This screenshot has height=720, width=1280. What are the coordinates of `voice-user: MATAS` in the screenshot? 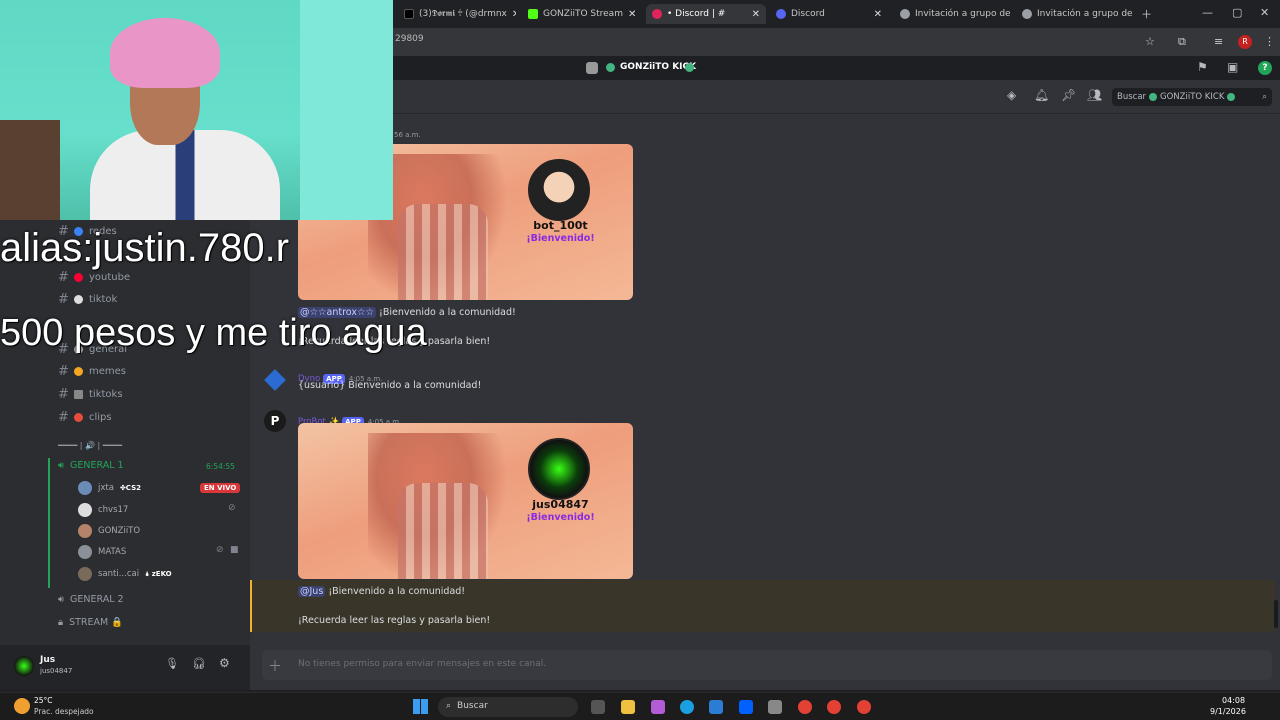 It's located at (102, 552).